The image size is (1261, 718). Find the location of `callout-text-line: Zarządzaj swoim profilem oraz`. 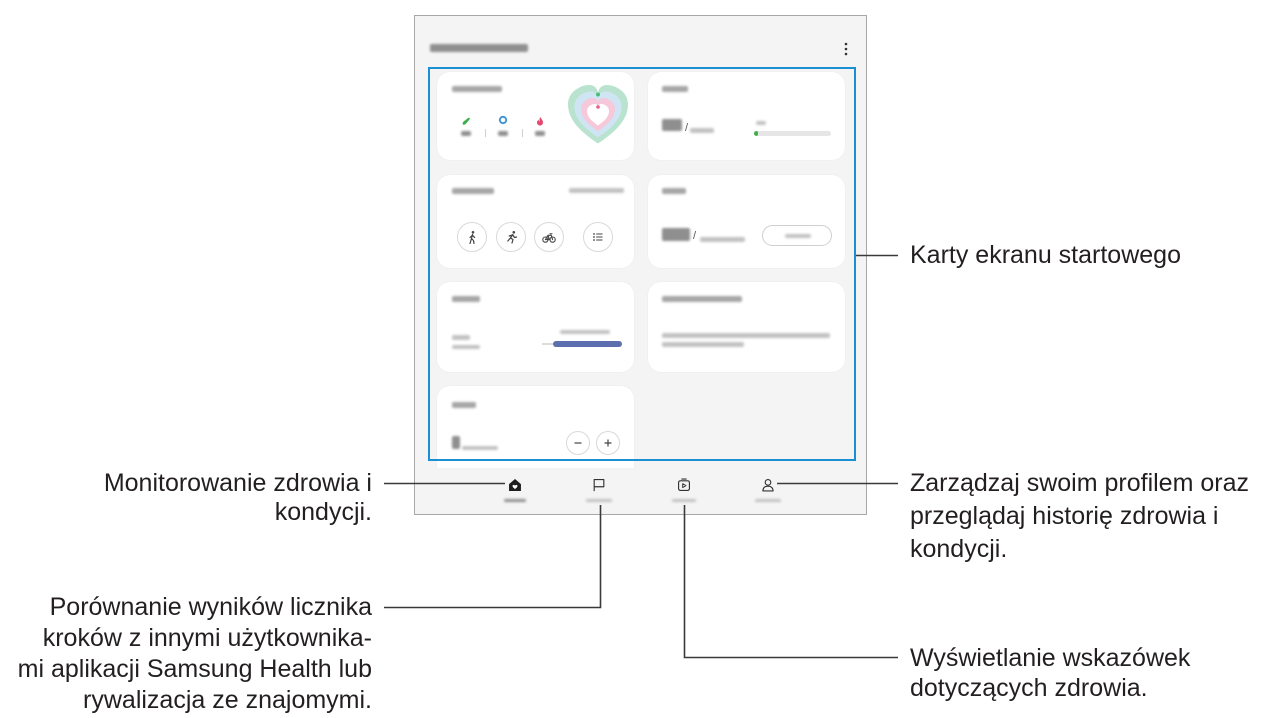

callout-text-line: Zarządzaj swoim profilem oraz is located at coordinates (1079, 483).